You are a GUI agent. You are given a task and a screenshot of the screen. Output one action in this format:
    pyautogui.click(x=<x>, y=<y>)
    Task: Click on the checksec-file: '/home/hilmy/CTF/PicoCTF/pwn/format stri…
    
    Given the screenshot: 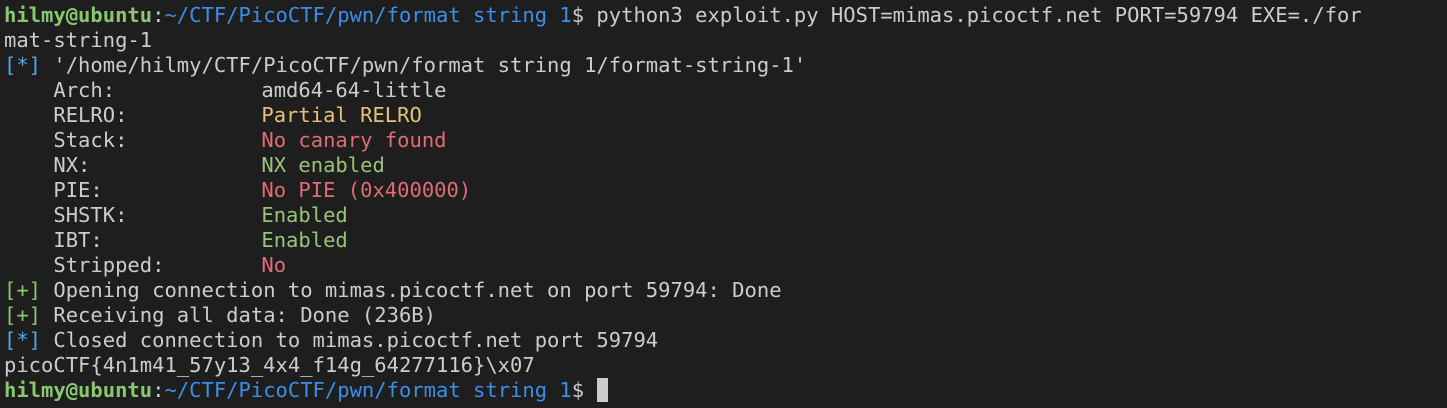 What is the action you would take?
    pyautogui.click(x=424, y=65)
    